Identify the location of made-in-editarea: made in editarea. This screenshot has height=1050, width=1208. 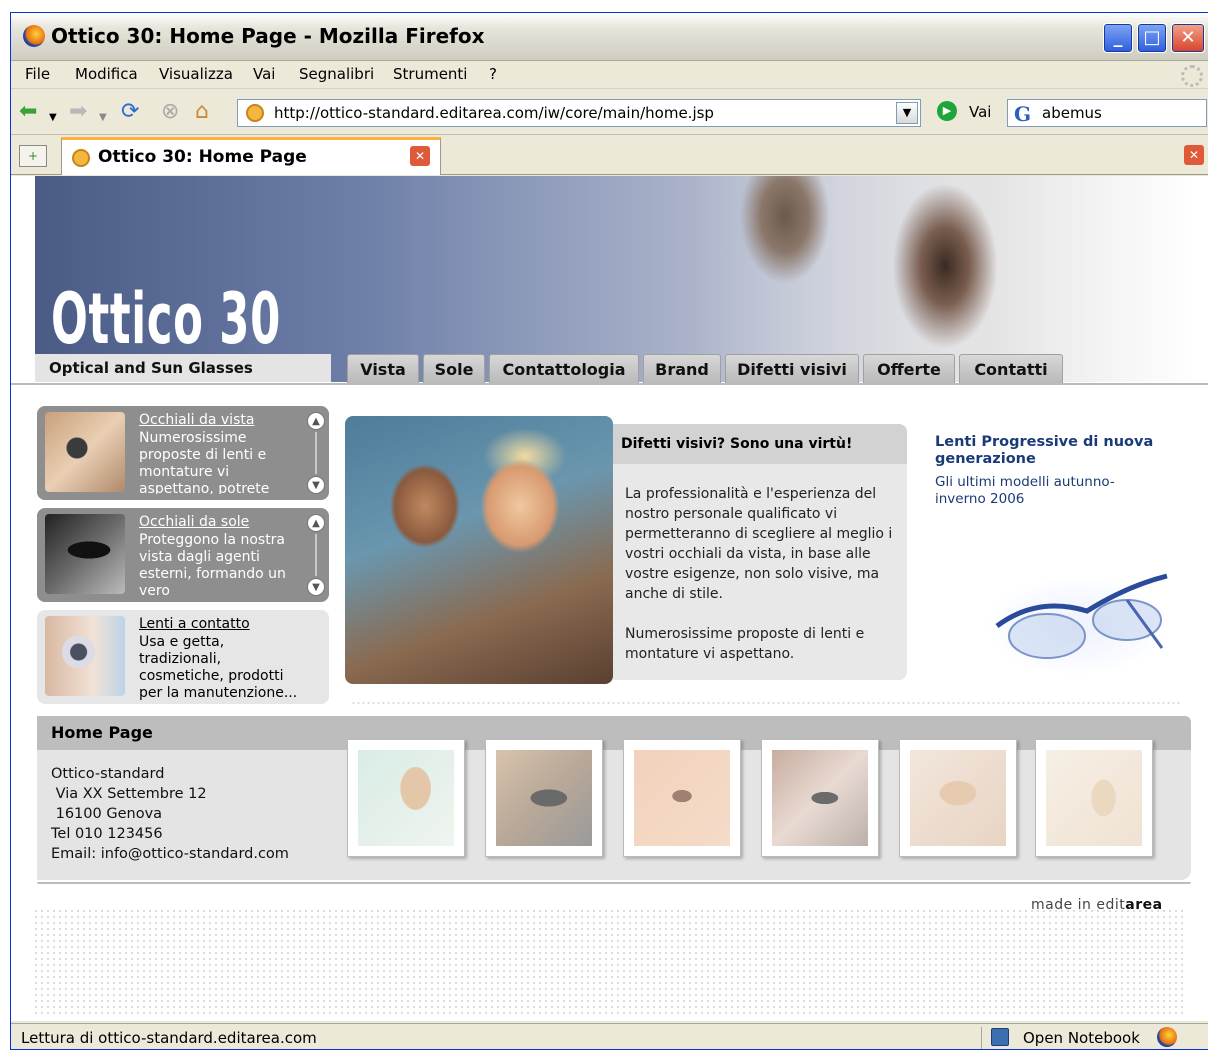
(1097, 905).